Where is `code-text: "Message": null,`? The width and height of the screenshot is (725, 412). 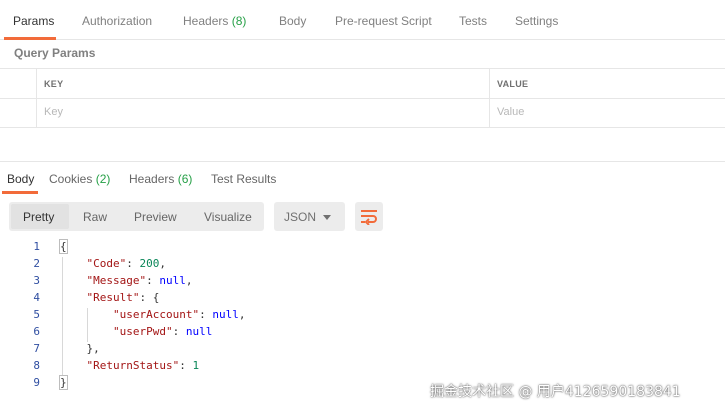
code-text: "Message": null, is located at coordinates (126, 280).